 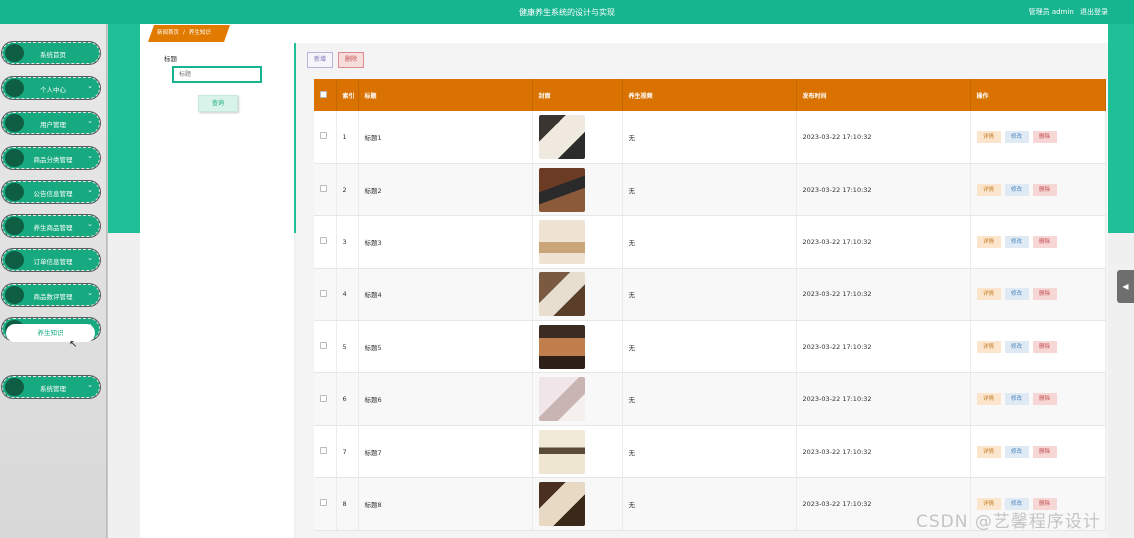 I want to click on collapse-tab-icon: ◀, so click(x=1125, y=286).